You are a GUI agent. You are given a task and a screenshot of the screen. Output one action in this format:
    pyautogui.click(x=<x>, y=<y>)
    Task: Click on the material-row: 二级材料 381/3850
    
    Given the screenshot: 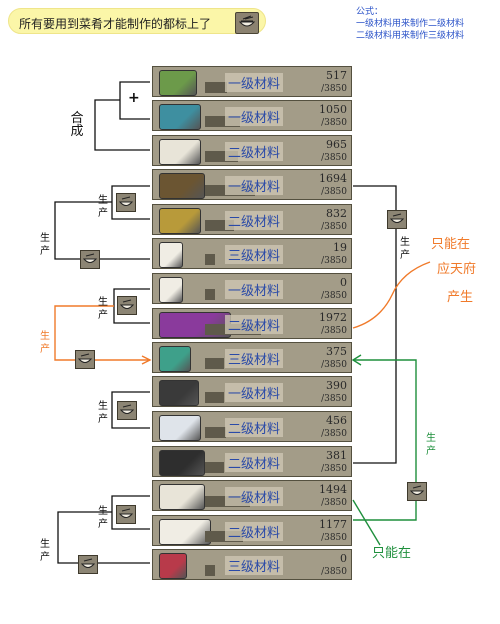 What is the action you would take?
    pyautogui.click(x=252, y=461)
    